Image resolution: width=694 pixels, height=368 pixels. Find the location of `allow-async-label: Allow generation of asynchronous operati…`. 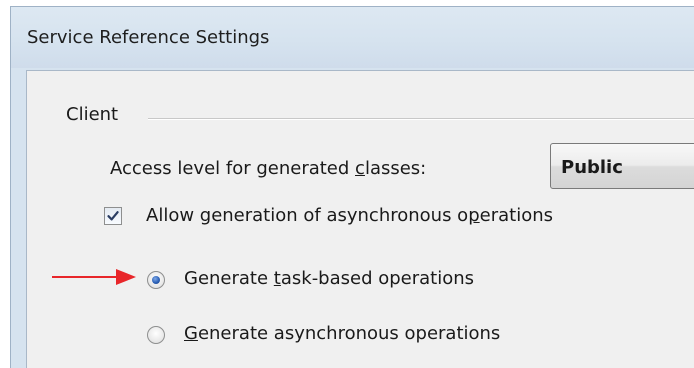

allow-async-label: Allow generation of asynchronous operati… is located at coordinates (349, 215).